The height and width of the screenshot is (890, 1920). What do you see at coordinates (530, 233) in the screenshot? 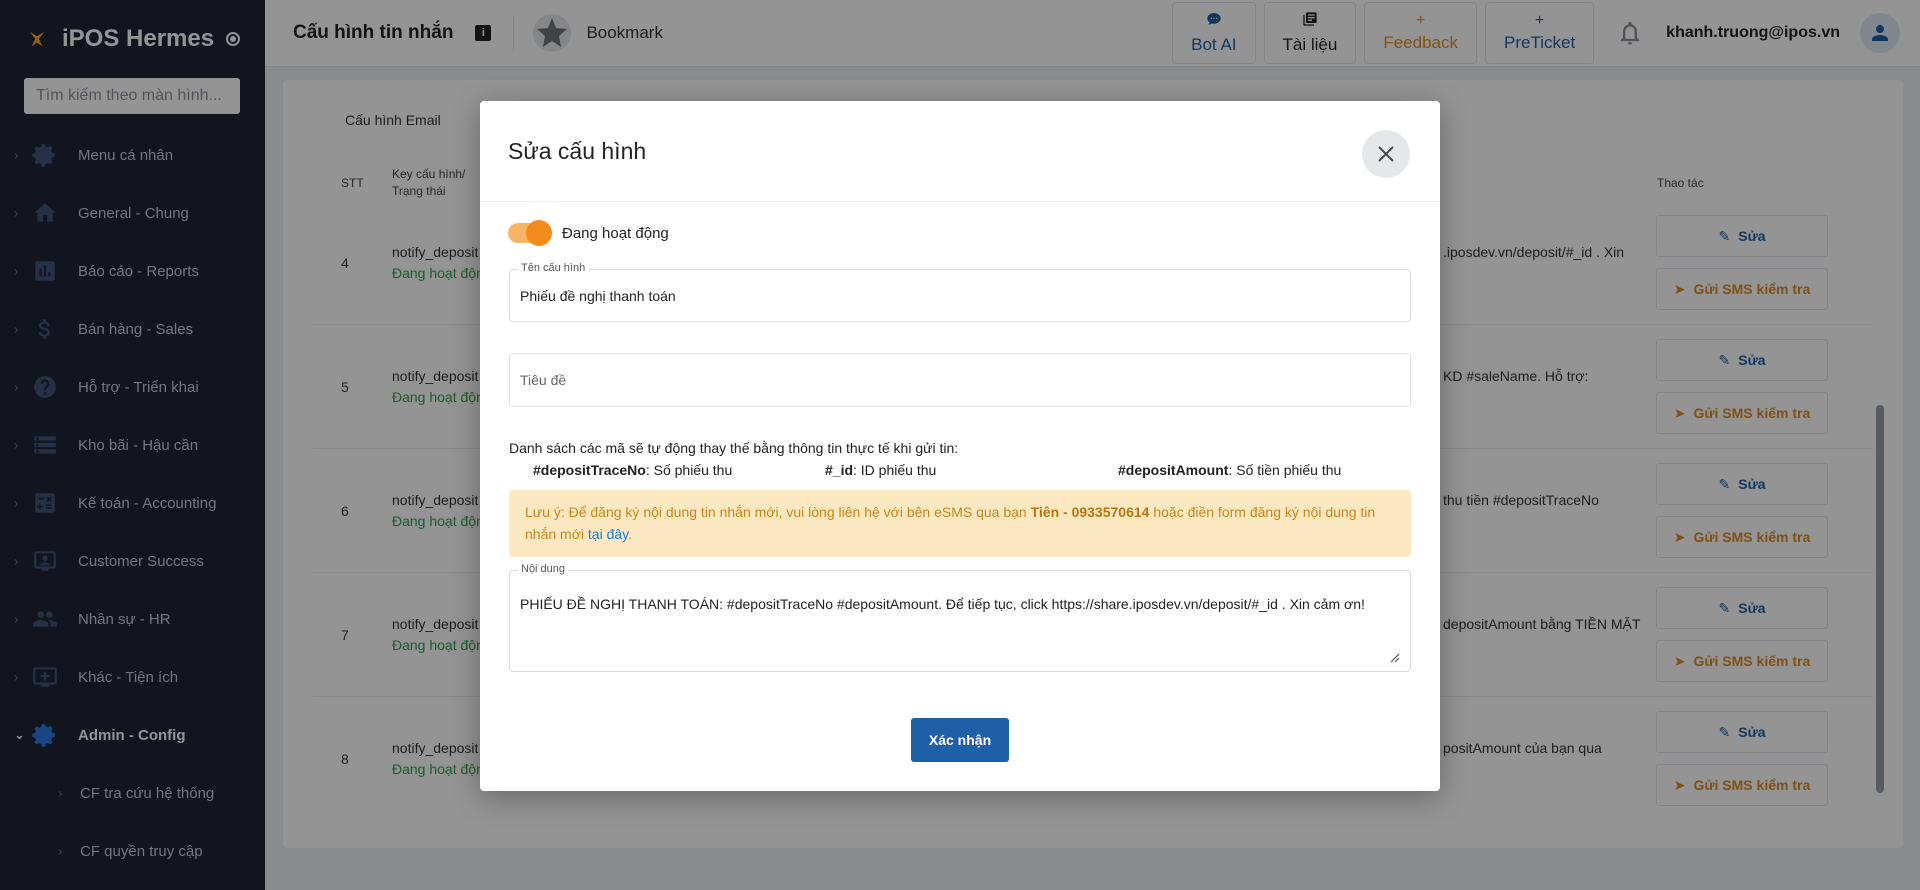
I see `active-toggle` at bounding box center [530, 233].